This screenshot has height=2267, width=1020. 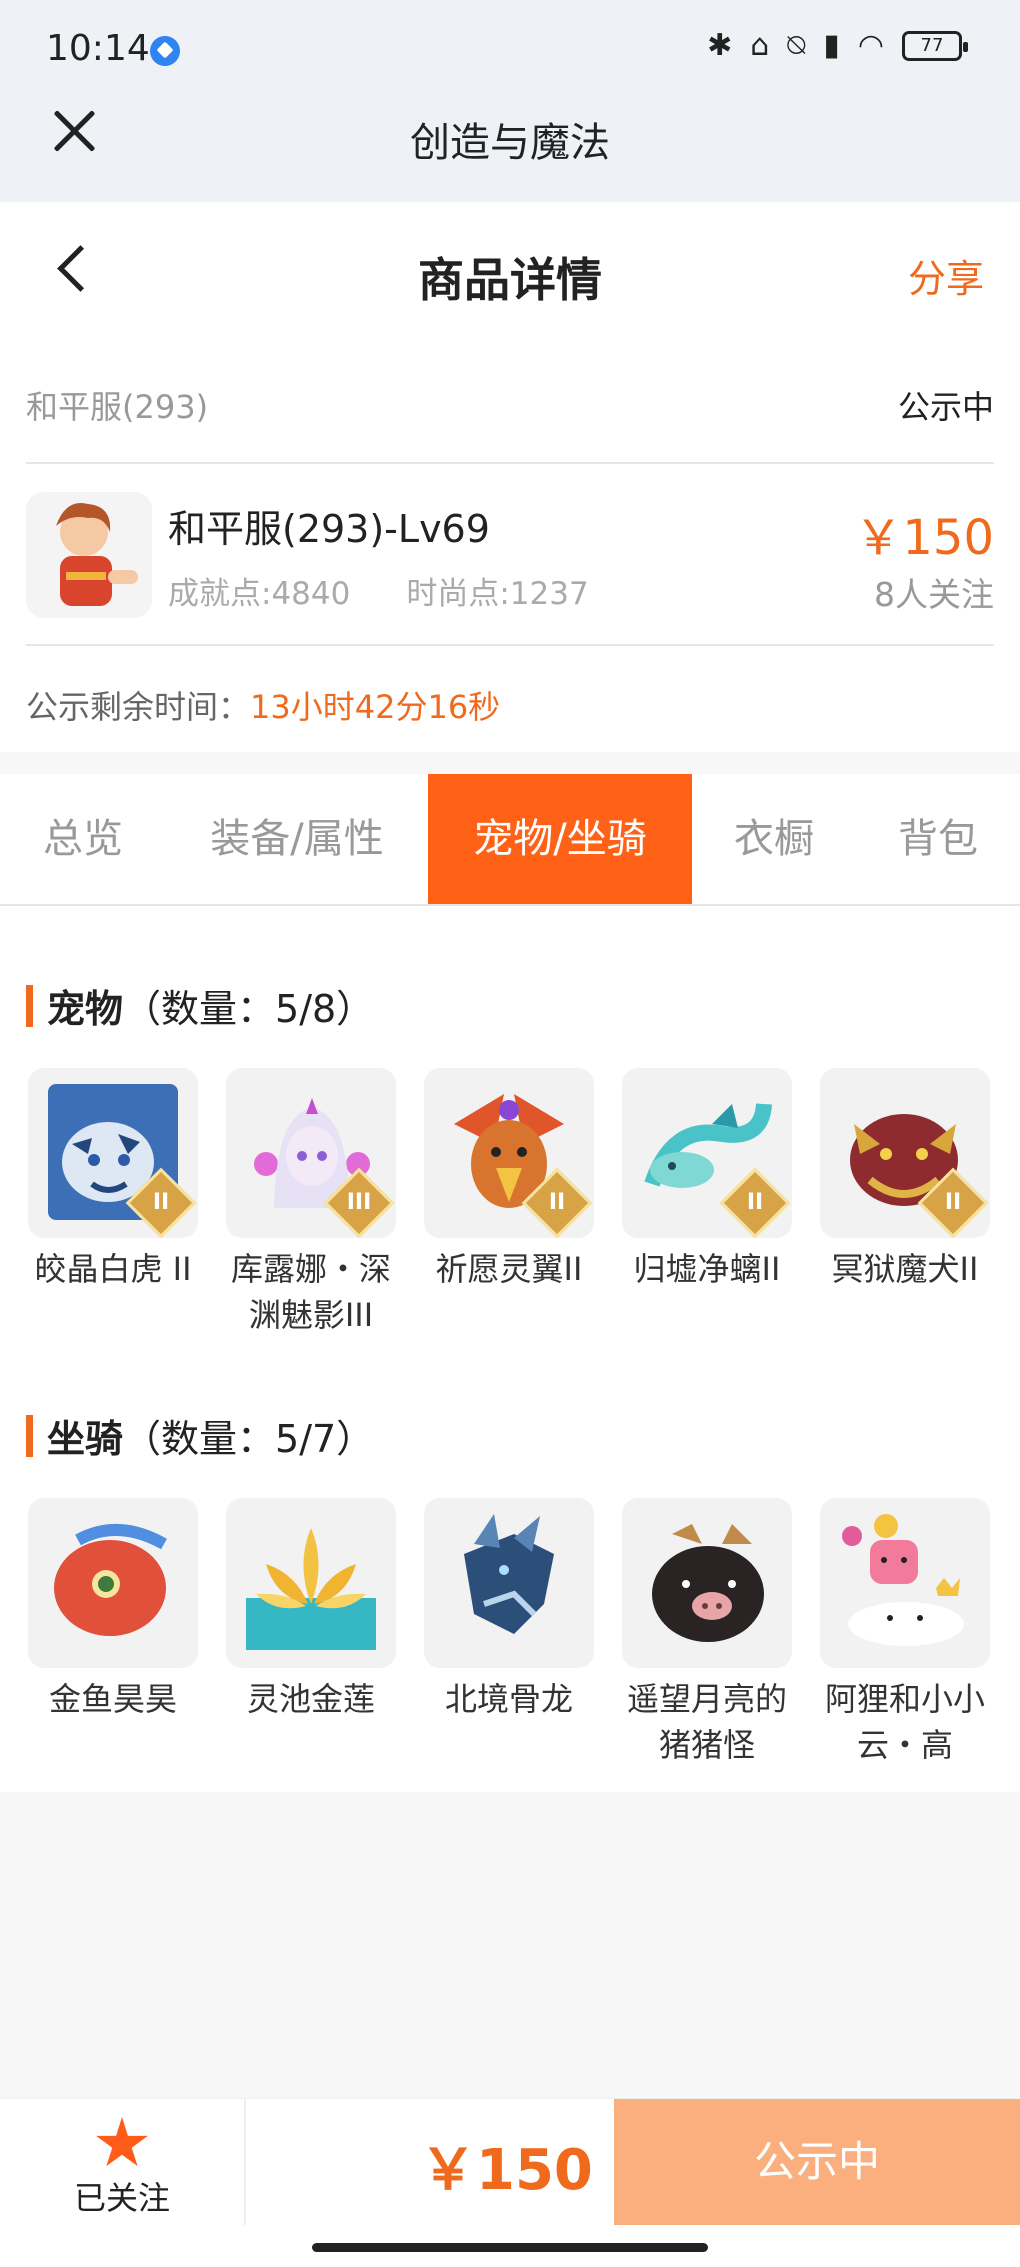 I want to click on share-button: 分享, so click(x=946, y=275).